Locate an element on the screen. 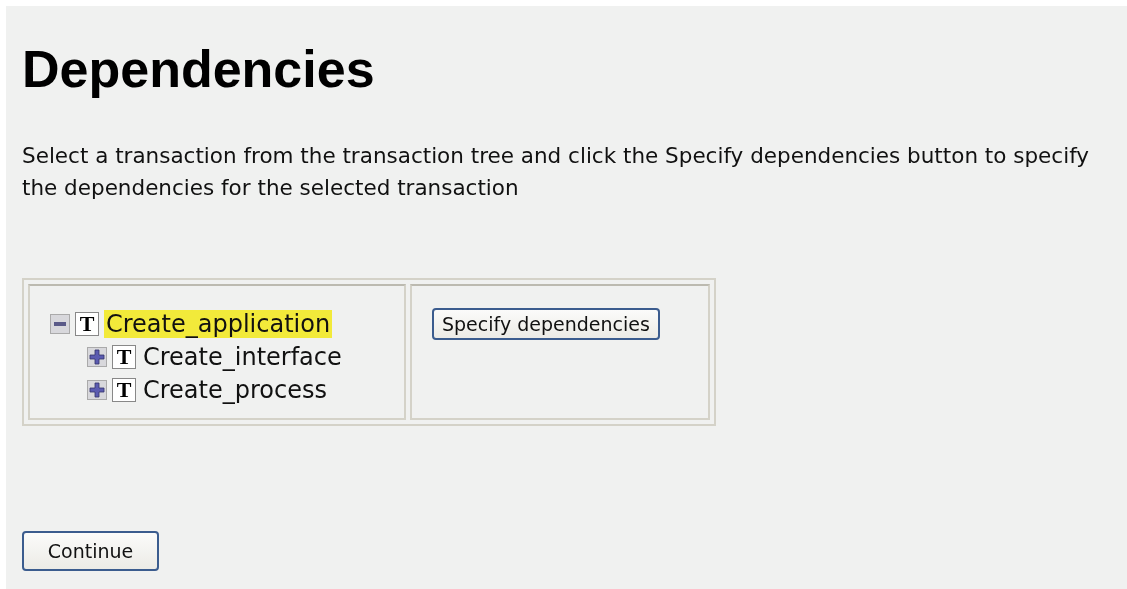  page-heading: Dependencies is located at coordinates (199, 69).